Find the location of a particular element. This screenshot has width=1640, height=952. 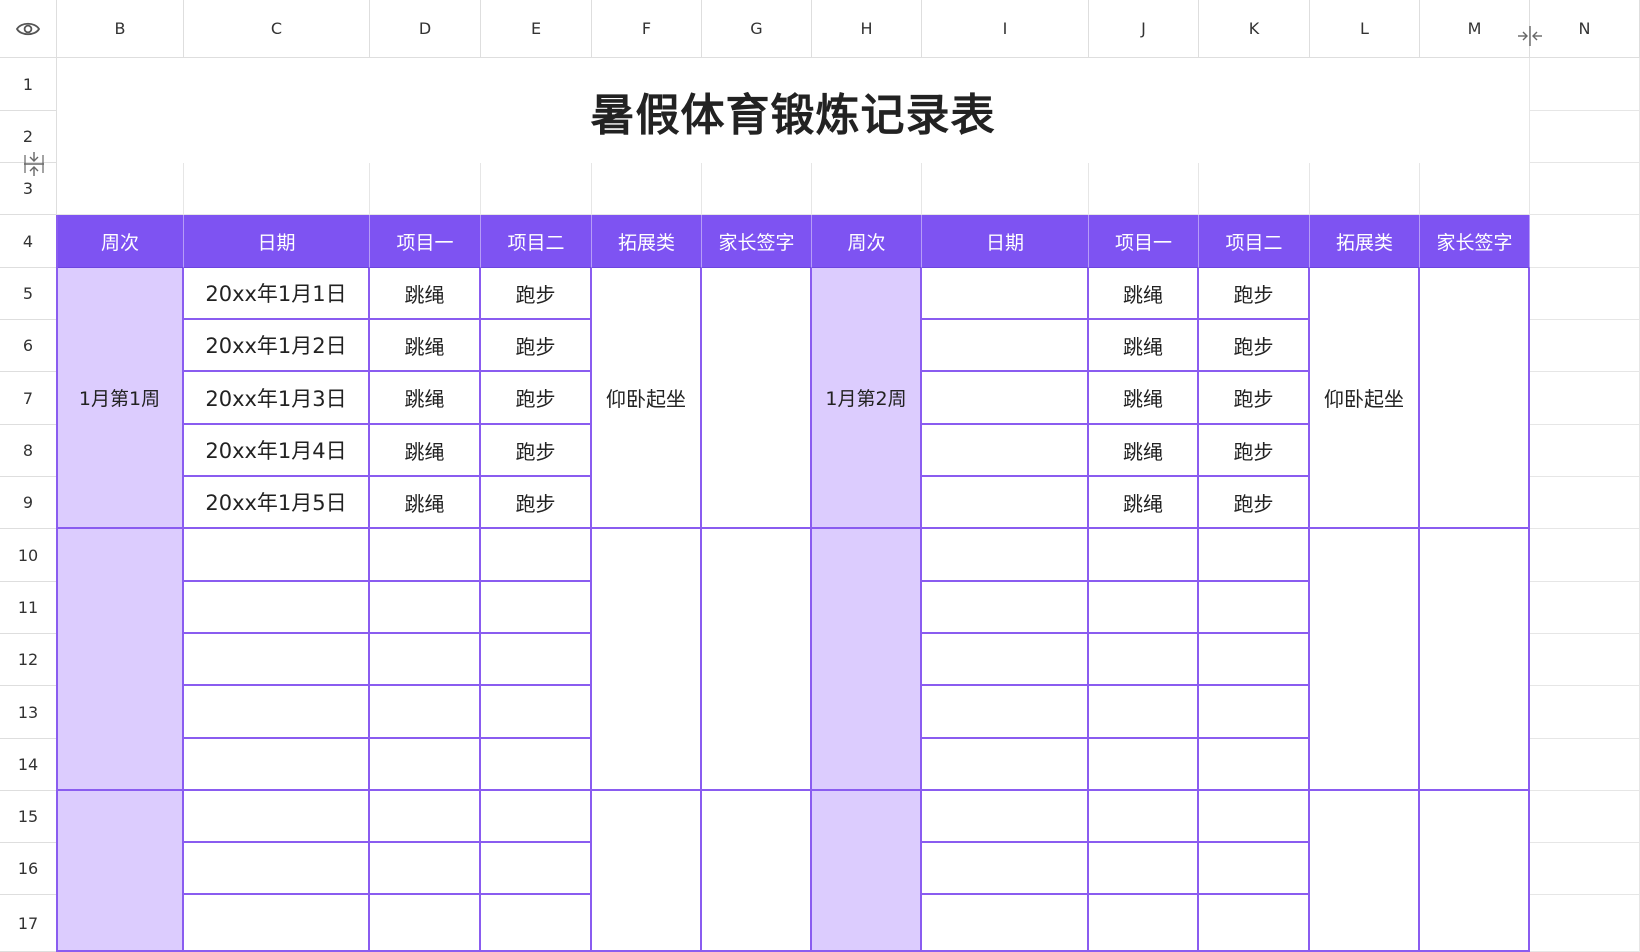

table-header-cell: 周次 is located at coordinates (867, 241).